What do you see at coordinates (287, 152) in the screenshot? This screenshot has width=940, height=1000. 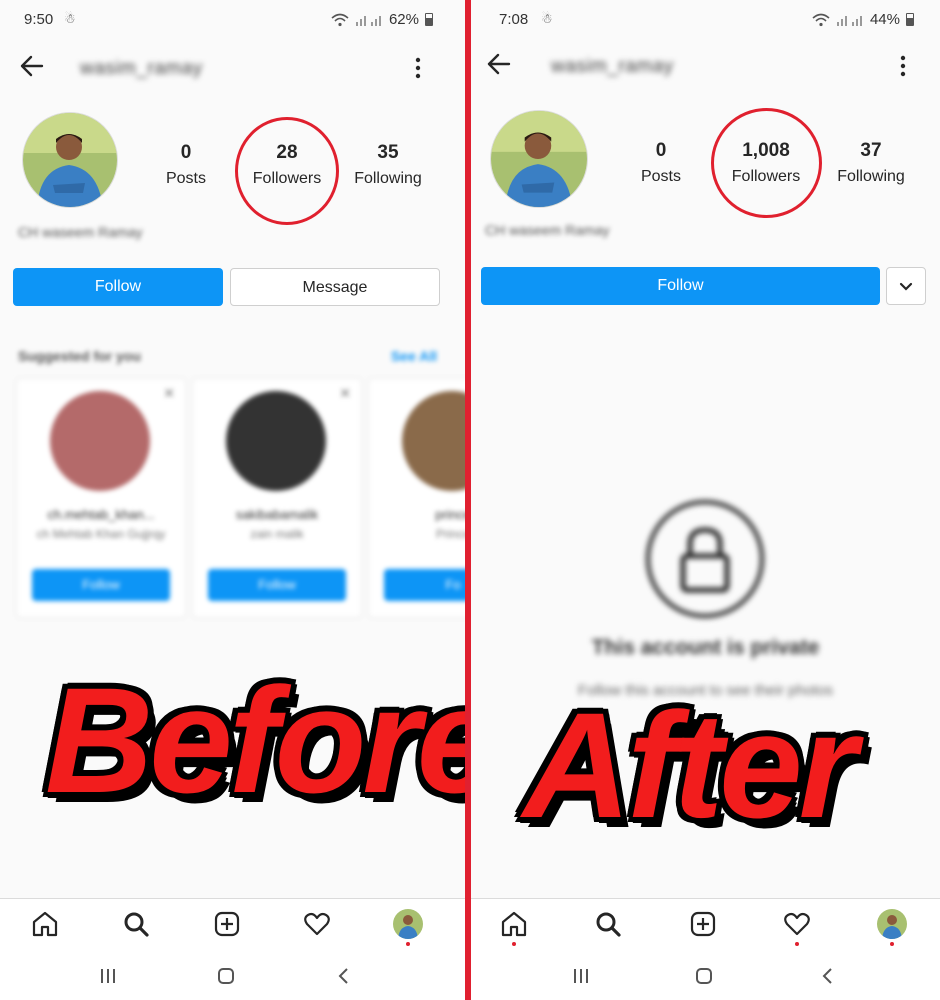 I see `followers-count: 28` at bounding box center [287, 152].